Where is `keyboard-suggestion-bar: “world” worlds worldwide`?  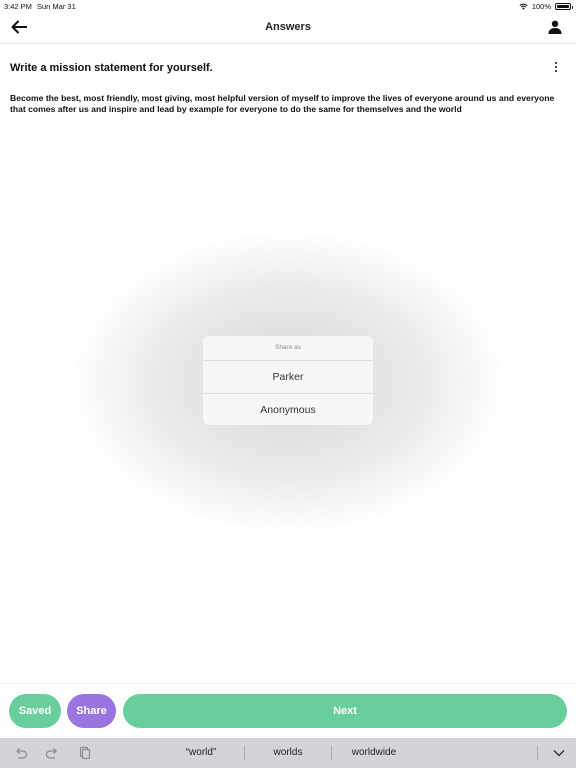 keyboard-suggestion-bar: “world” worlds worldwide is located at coordinates (288, 753).